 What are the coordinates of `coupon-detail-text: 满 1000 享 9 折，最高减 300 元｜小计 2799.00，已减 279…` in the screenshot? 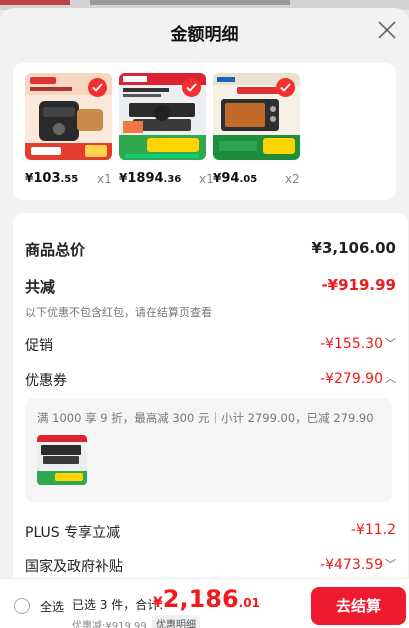 It's located at (205, 418).